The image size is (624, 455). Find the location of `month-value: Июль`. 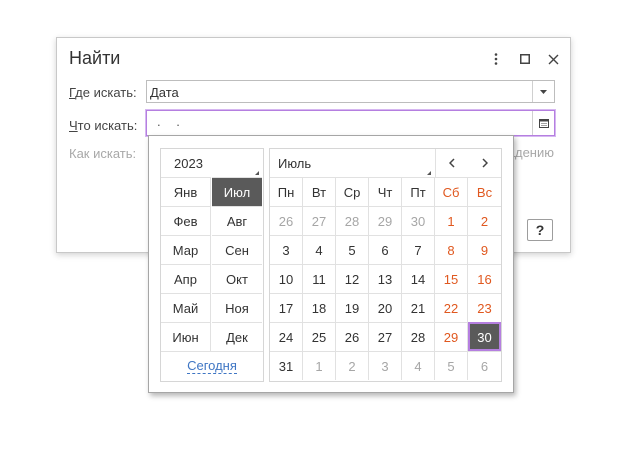

month-value: Июль is located at coordinates (295, 163).